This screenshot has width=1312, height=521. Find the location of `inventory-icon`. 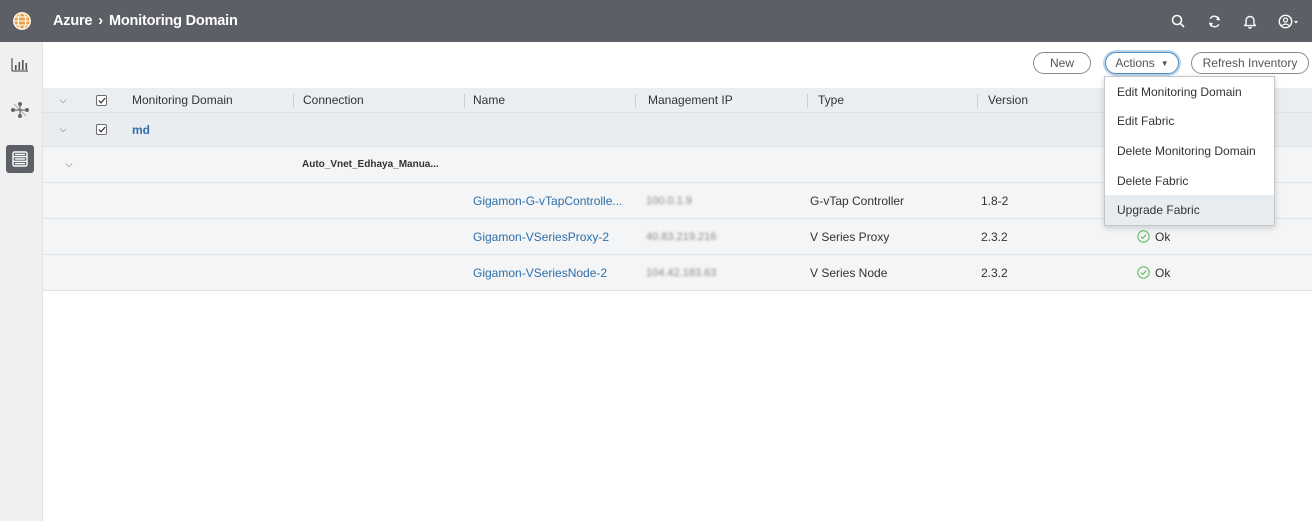

inventory-icon is located at coordinates (20, 159).